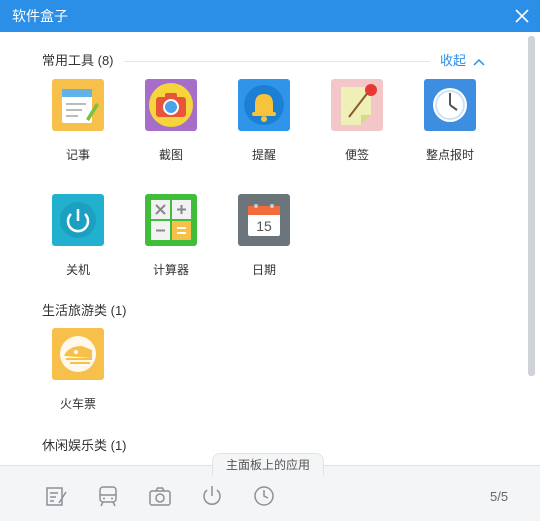 This screenshot has height=521, width=540. What do you see at coordinates (77, 270) in the screenshot?
I see `app-label: 关机` at bounding box center [77, 270].